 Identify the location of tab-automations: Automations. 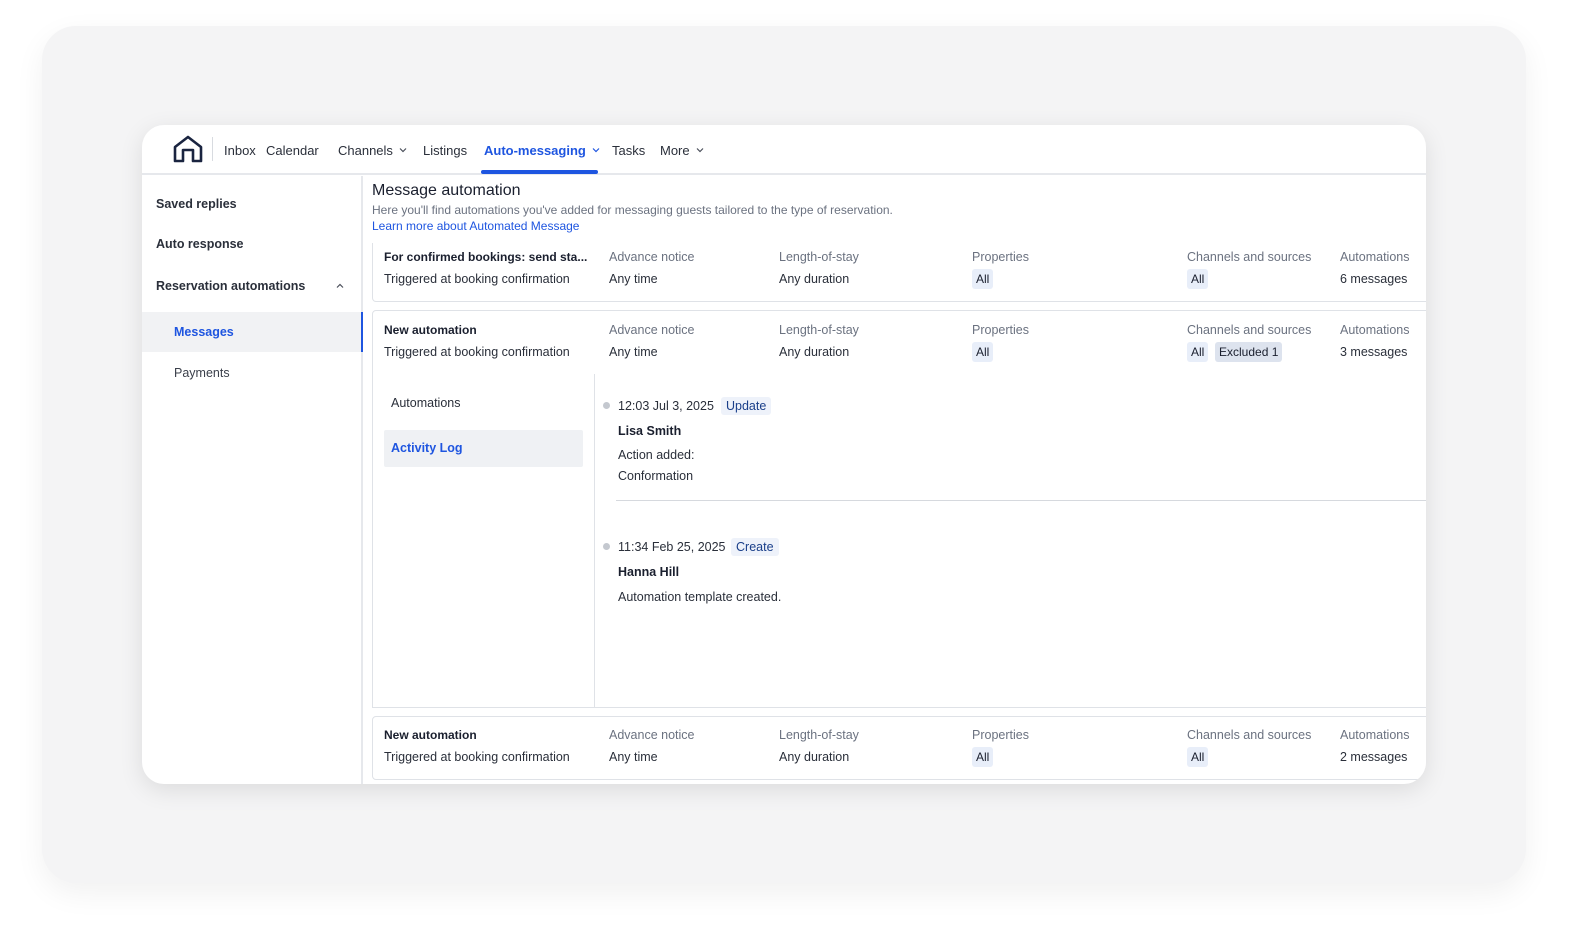
(425, 403).